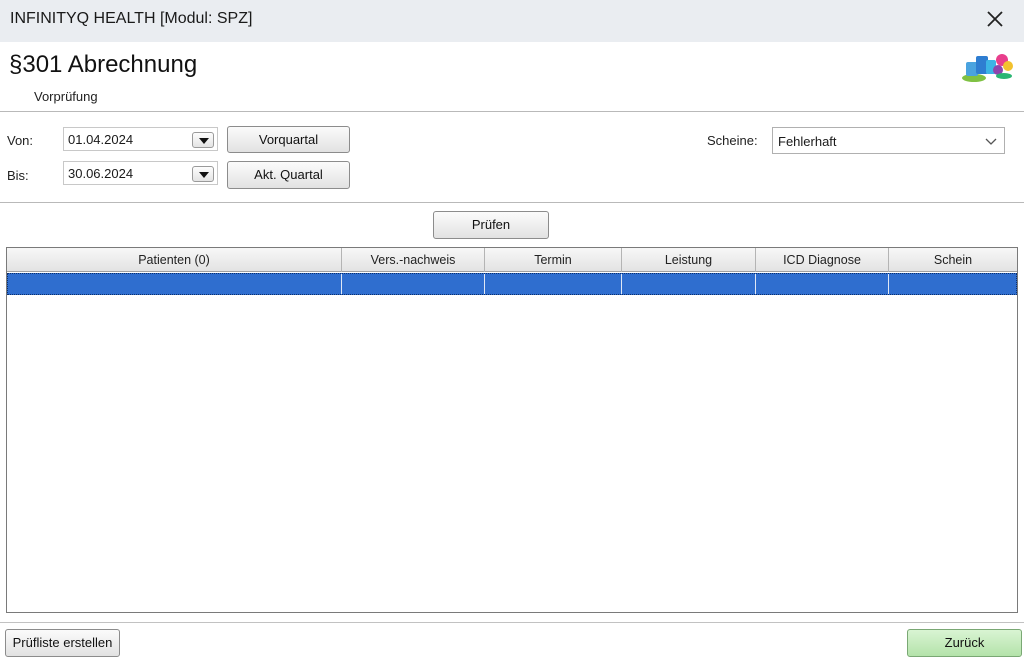  Describe the element at coordinates (491, 225) in the screenshot. I see `pruefen-button: Prüfen` at that location.